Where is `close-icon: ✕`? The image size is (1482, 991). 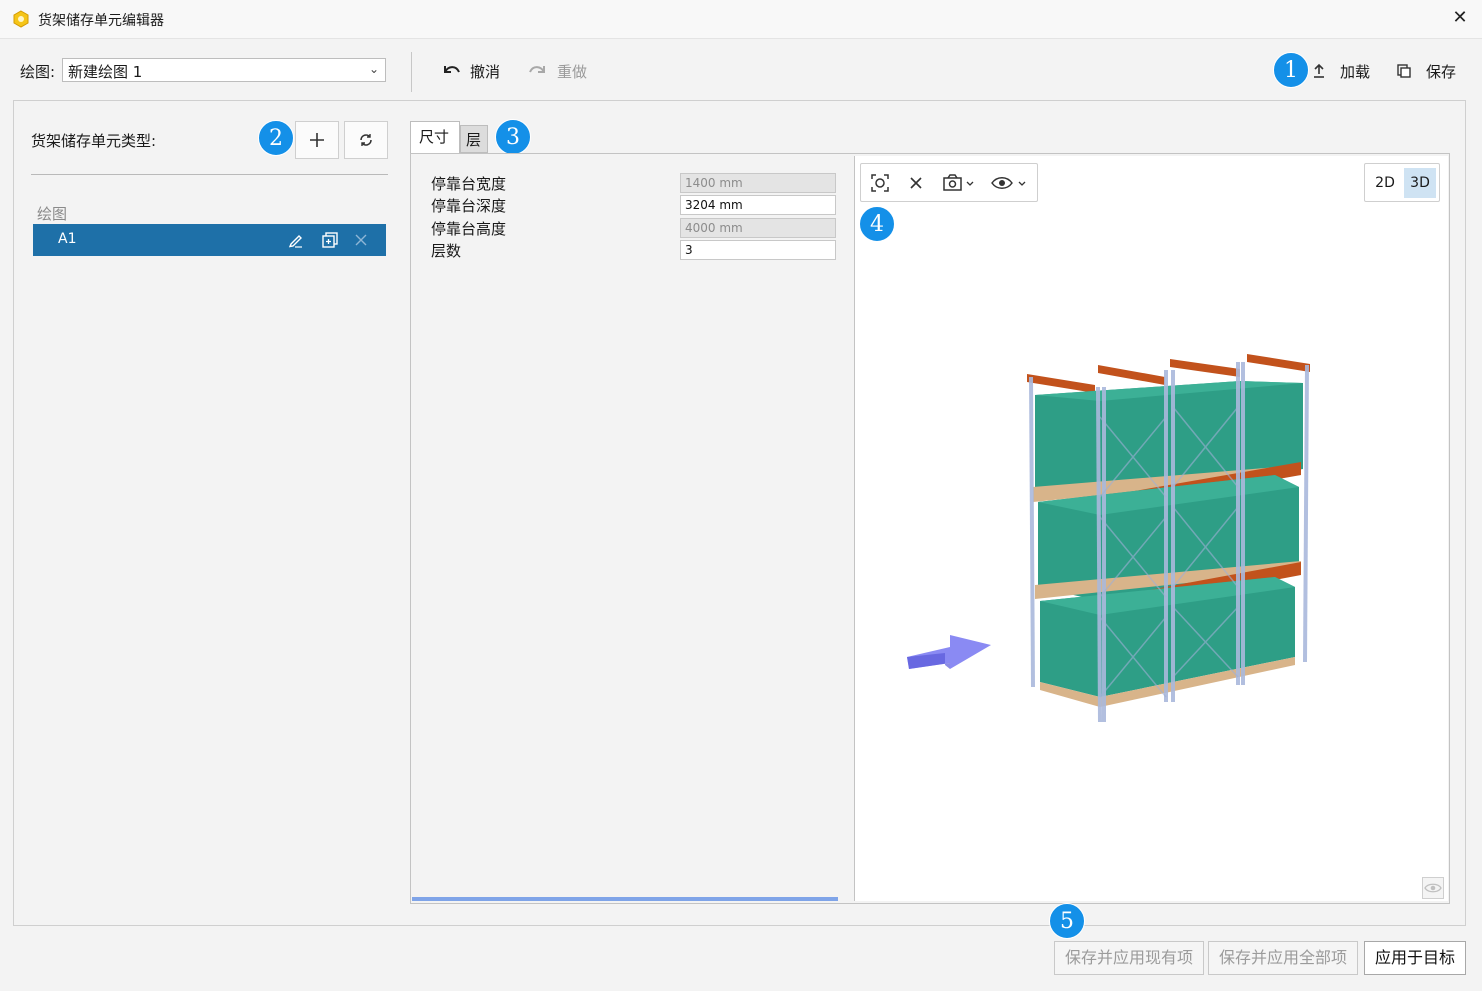
close-icon: ✕ is located at coordinates (1460, 18).